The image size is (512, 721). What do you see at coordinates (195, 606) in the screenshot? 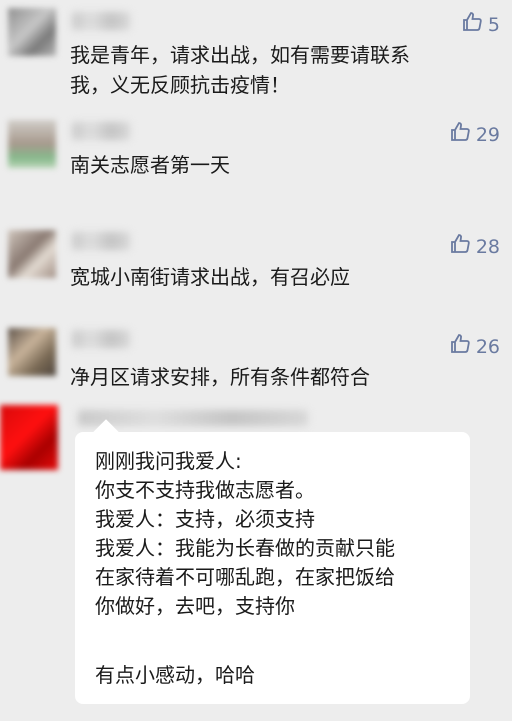
I see `reply-text-line: 你做好，去吧，支持你` at bounding box center [195, 606].